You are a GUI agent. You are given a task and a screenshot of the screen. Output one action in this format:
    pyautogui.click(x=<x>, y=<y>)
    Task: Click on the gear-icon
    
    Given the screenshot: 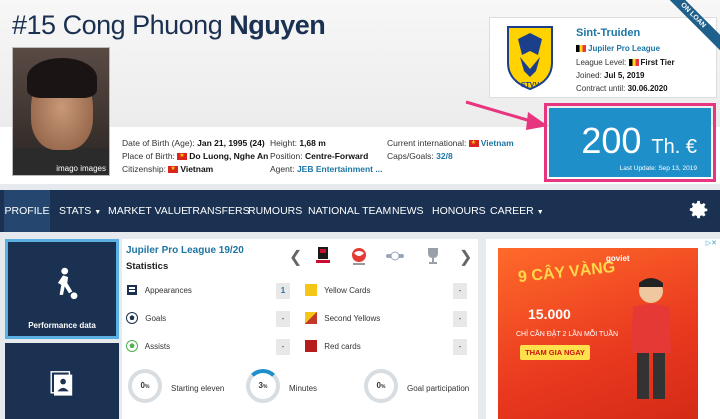 What is the action you would take?
    pyautogui.click(x=699, y=210)
    